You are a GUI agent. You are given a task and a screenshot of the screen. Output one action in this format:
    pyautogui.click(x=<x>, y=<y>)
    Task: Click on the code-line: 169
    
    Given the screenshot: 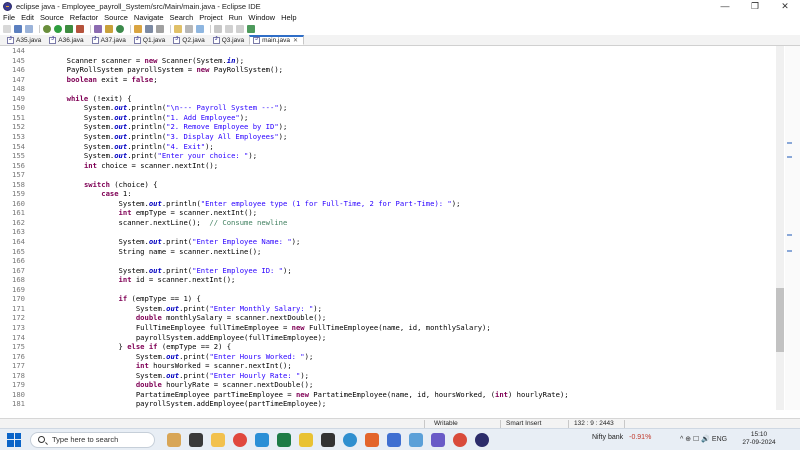 What is the action you would take?
    pyautogui.click(x=390, y=289)
    